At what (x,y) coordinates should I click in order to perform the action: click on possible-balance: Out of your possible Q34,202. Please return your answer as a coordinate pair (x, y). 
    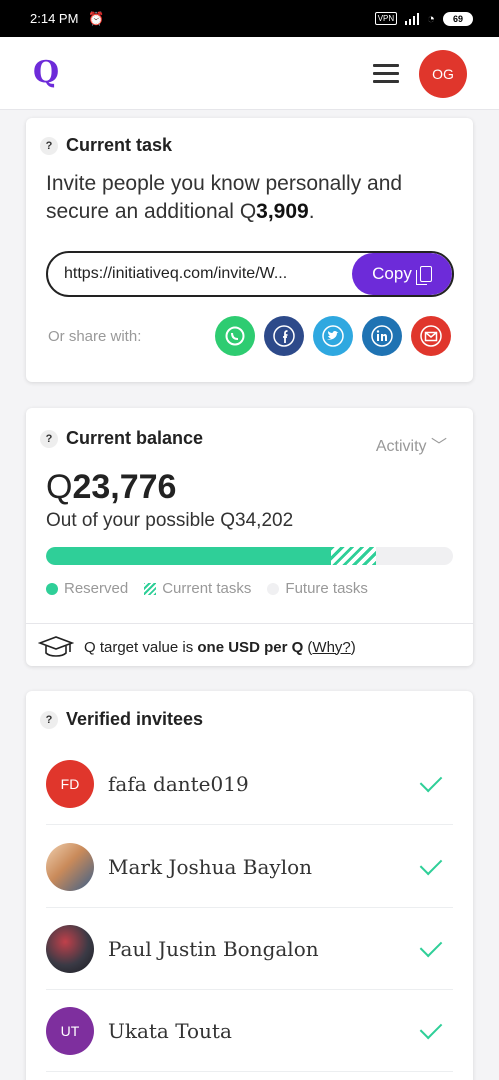
    Looking at the image, I should click on (170, 520).